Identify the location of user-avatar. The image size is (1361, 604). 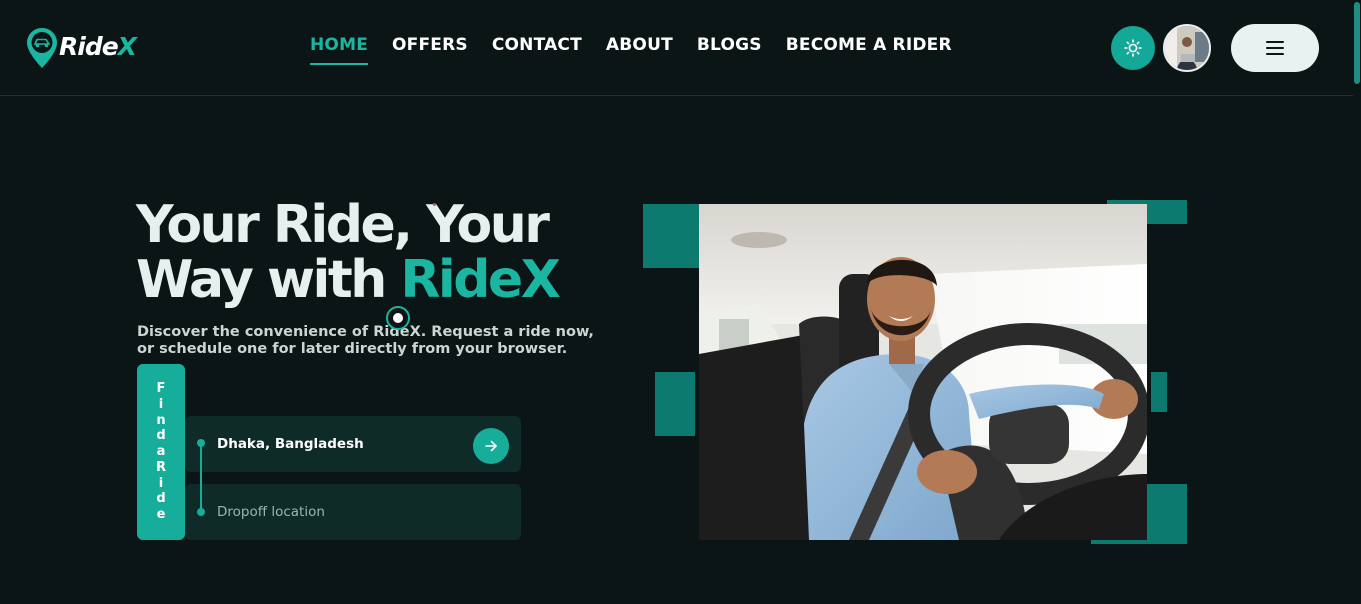
(1187, 48).